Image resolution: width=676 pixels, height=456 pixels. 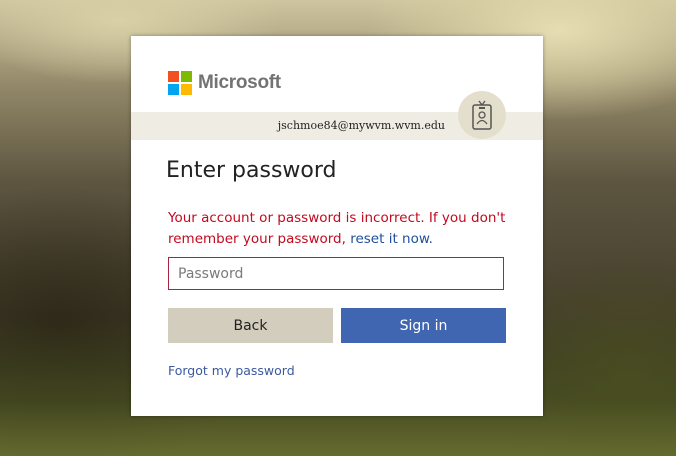 I want to click on brand-name: Microsoft, so click(x=239, y=82).